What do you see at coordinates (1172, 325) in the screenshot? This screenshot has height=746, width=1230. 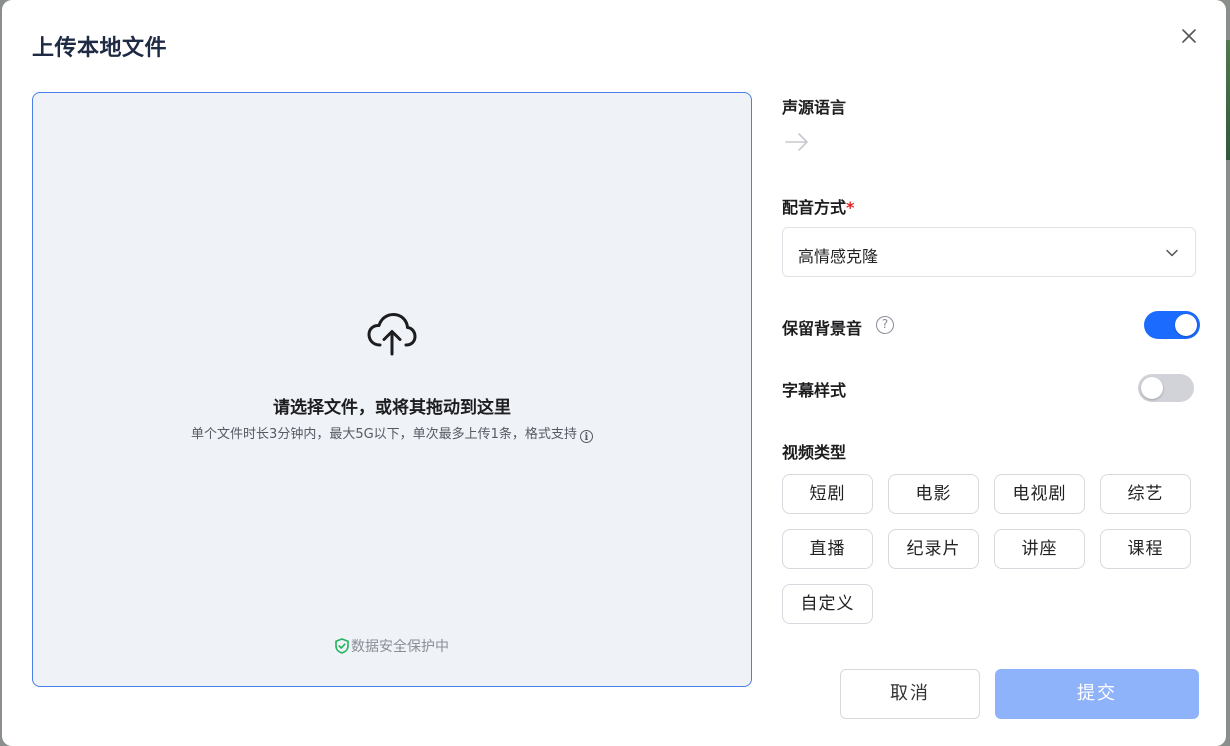 I see `keep-bgm-toggle` at bounding box center [1172, 325].